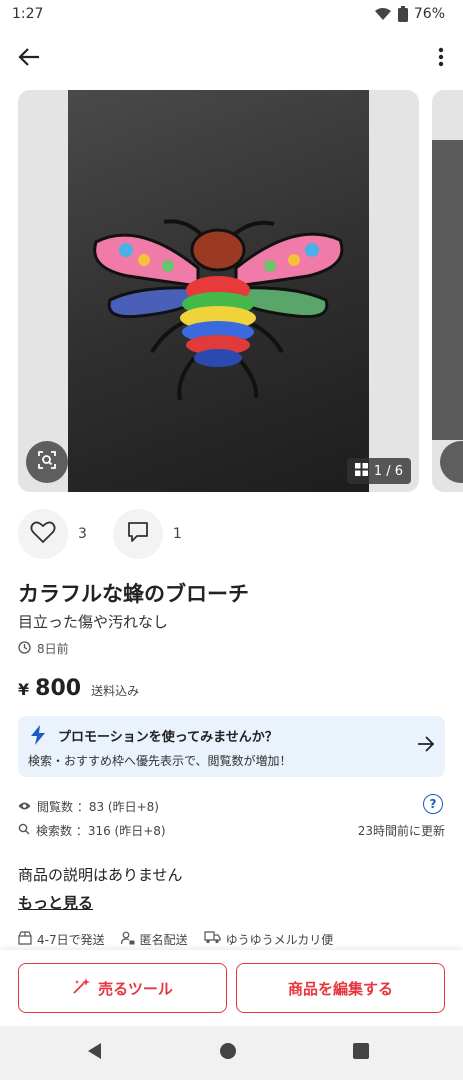 The height and width of the screenshot is (1080, 463). I want to click on circle-home-icon, so click(228, 1053).